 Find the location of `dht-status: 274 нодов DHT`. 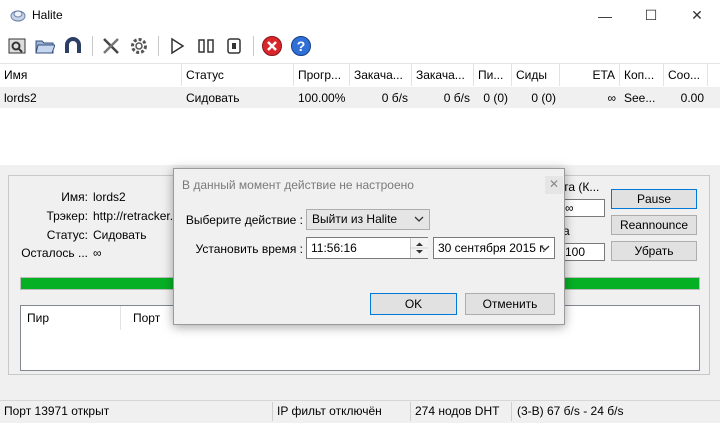

dht-status: 274 нодов DHT is located at coordinates (457, 411).